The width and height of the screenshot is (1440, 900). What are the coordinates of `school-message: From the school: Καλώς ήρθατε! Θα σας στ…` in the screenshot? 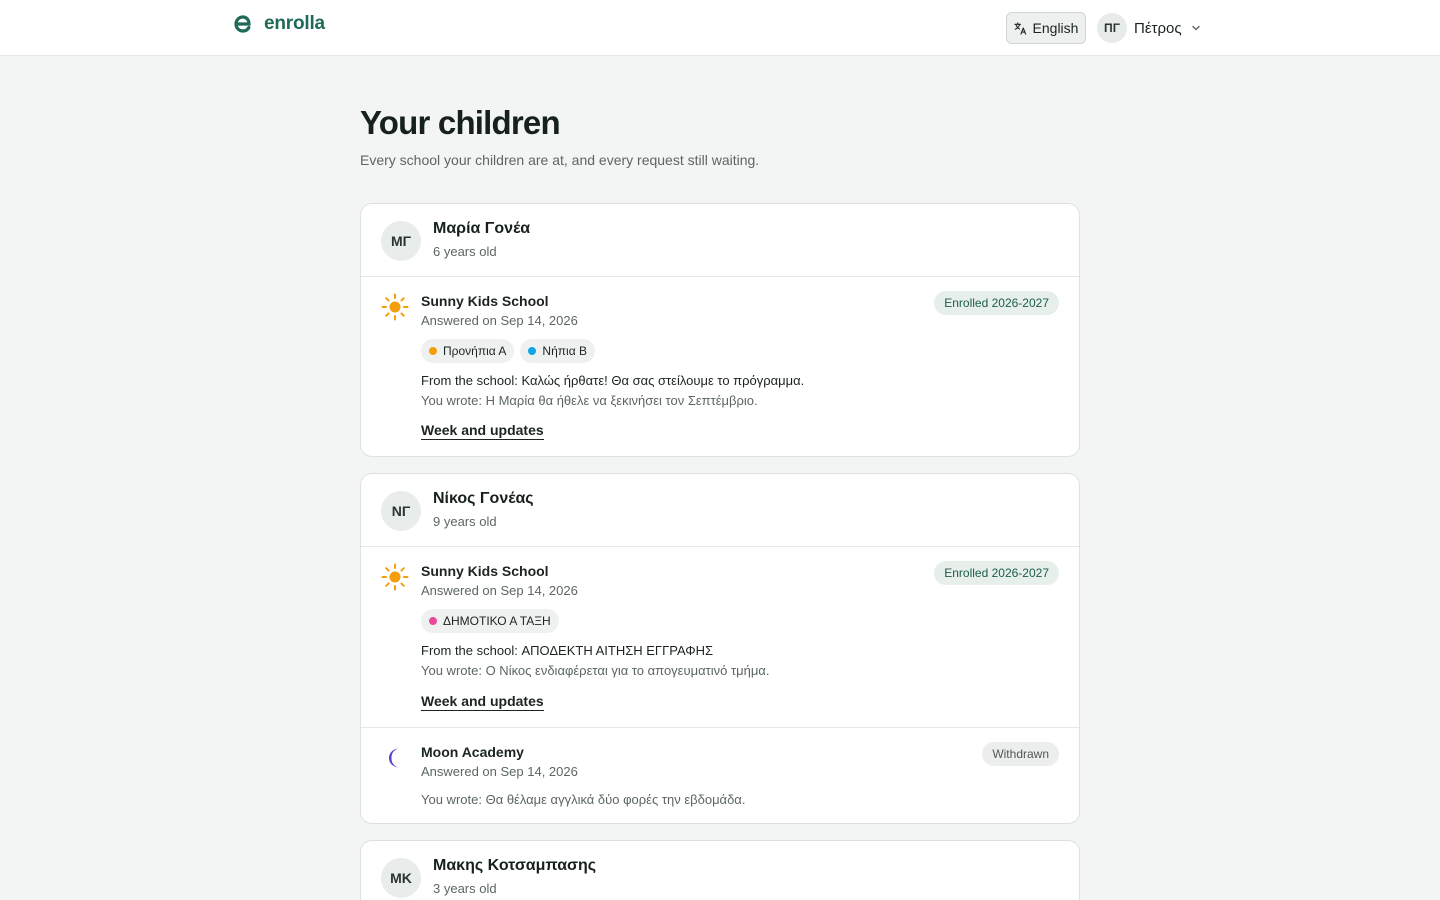 It's located at (612, 380).